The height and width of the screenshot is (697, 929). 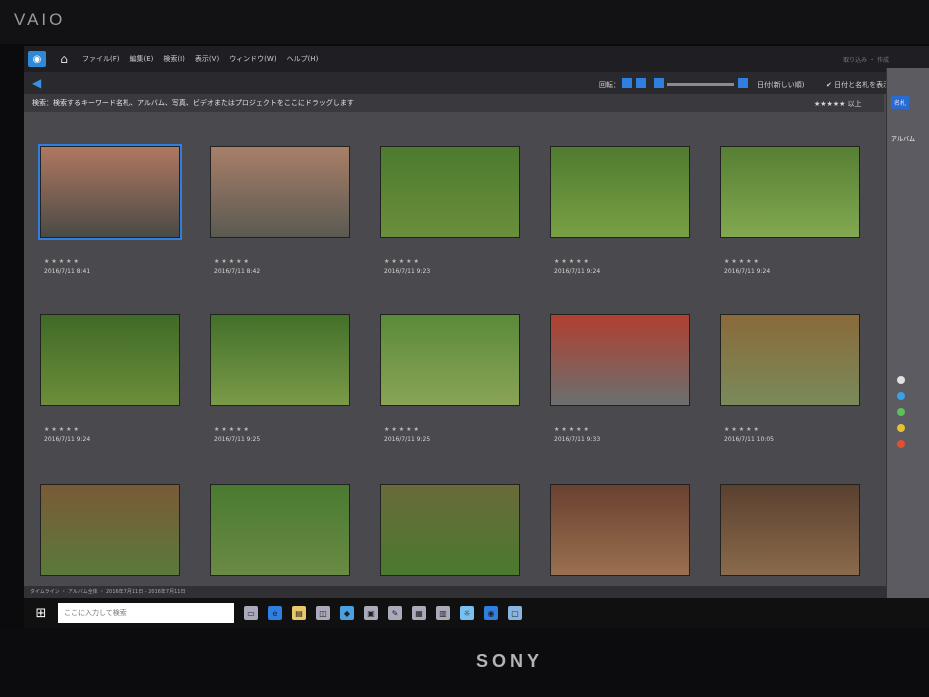 I want to click on store-icon: ◫, so click(x=323, y=613).